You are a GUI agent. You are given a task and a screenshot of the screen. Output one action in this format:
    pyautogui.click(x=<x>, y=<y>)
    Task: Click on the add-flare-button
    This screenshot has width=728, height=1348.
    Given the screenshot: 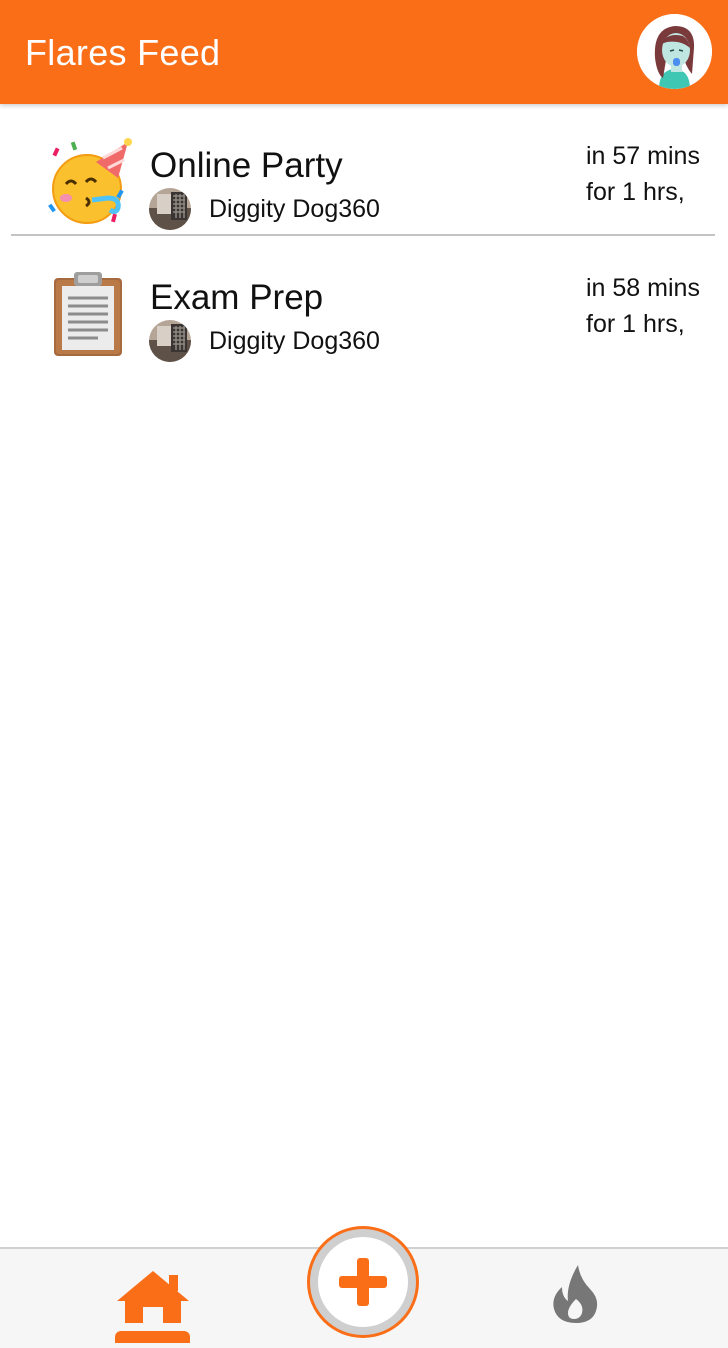 What is the action you would take?
    pyautogui.click(x=363, y=1282)
    